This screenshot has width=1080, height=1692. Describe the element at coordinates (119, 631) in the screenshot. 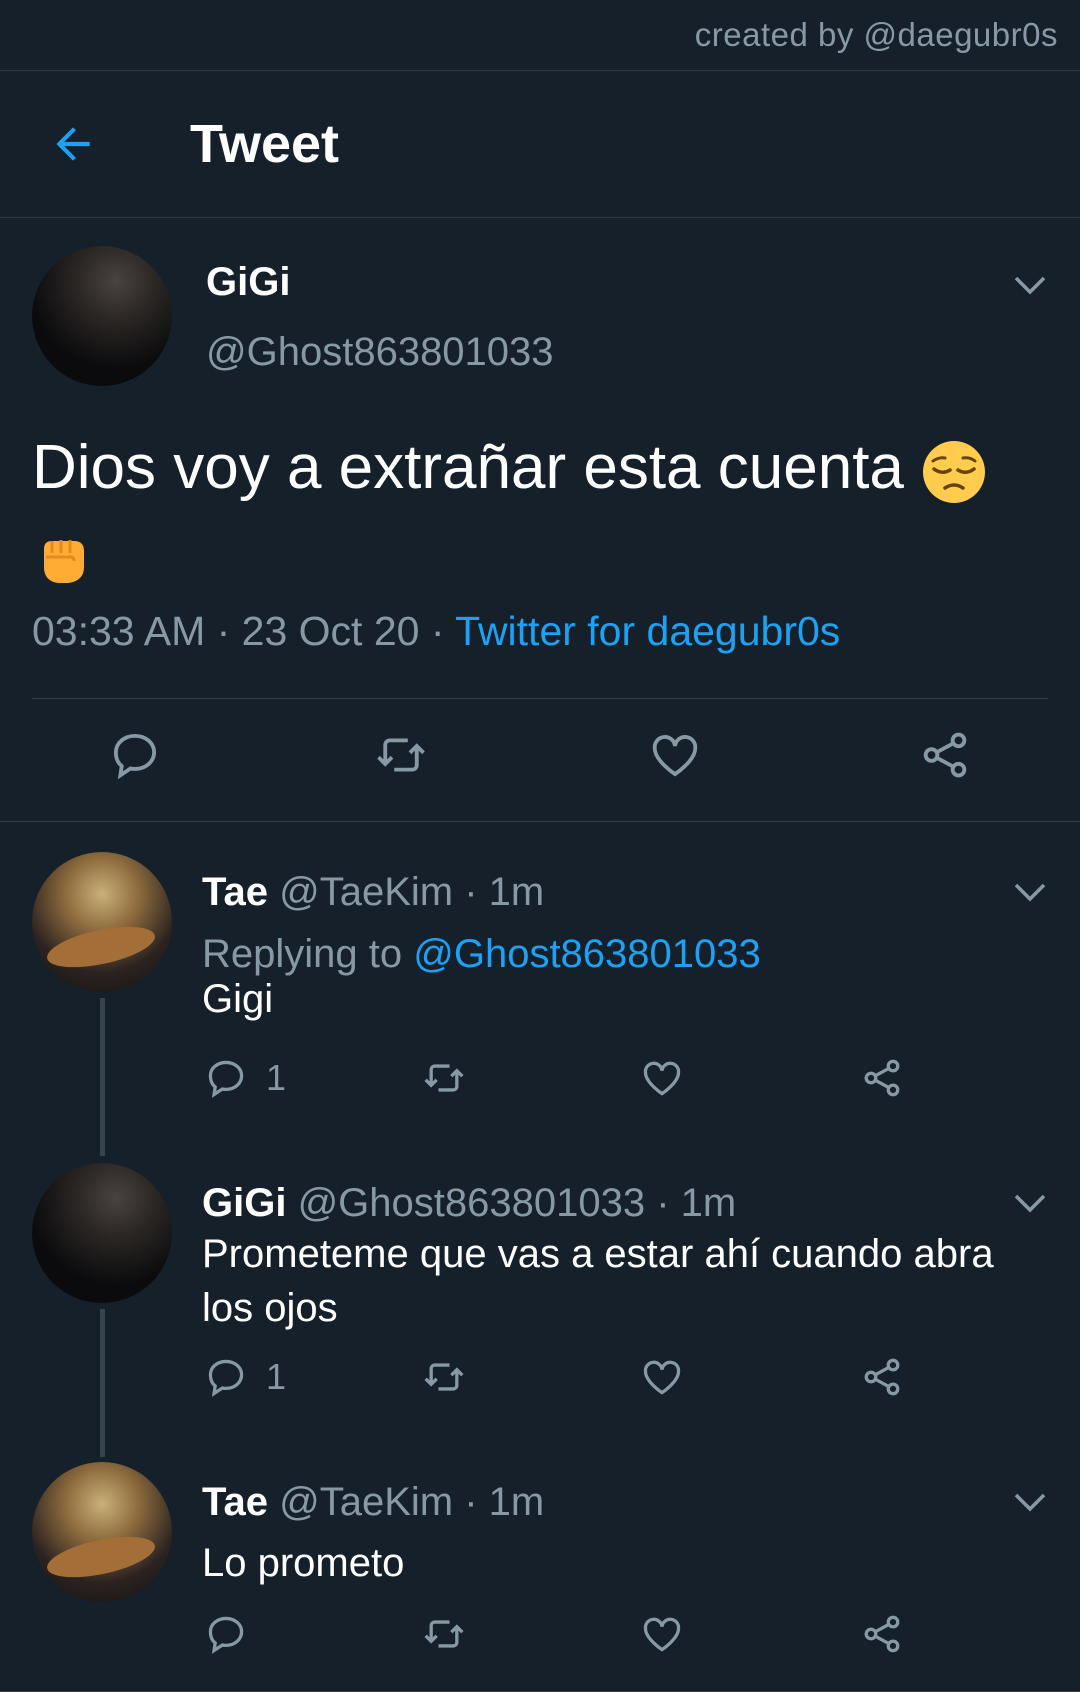

I see `tweet-time: 03:33 AM` at that location.